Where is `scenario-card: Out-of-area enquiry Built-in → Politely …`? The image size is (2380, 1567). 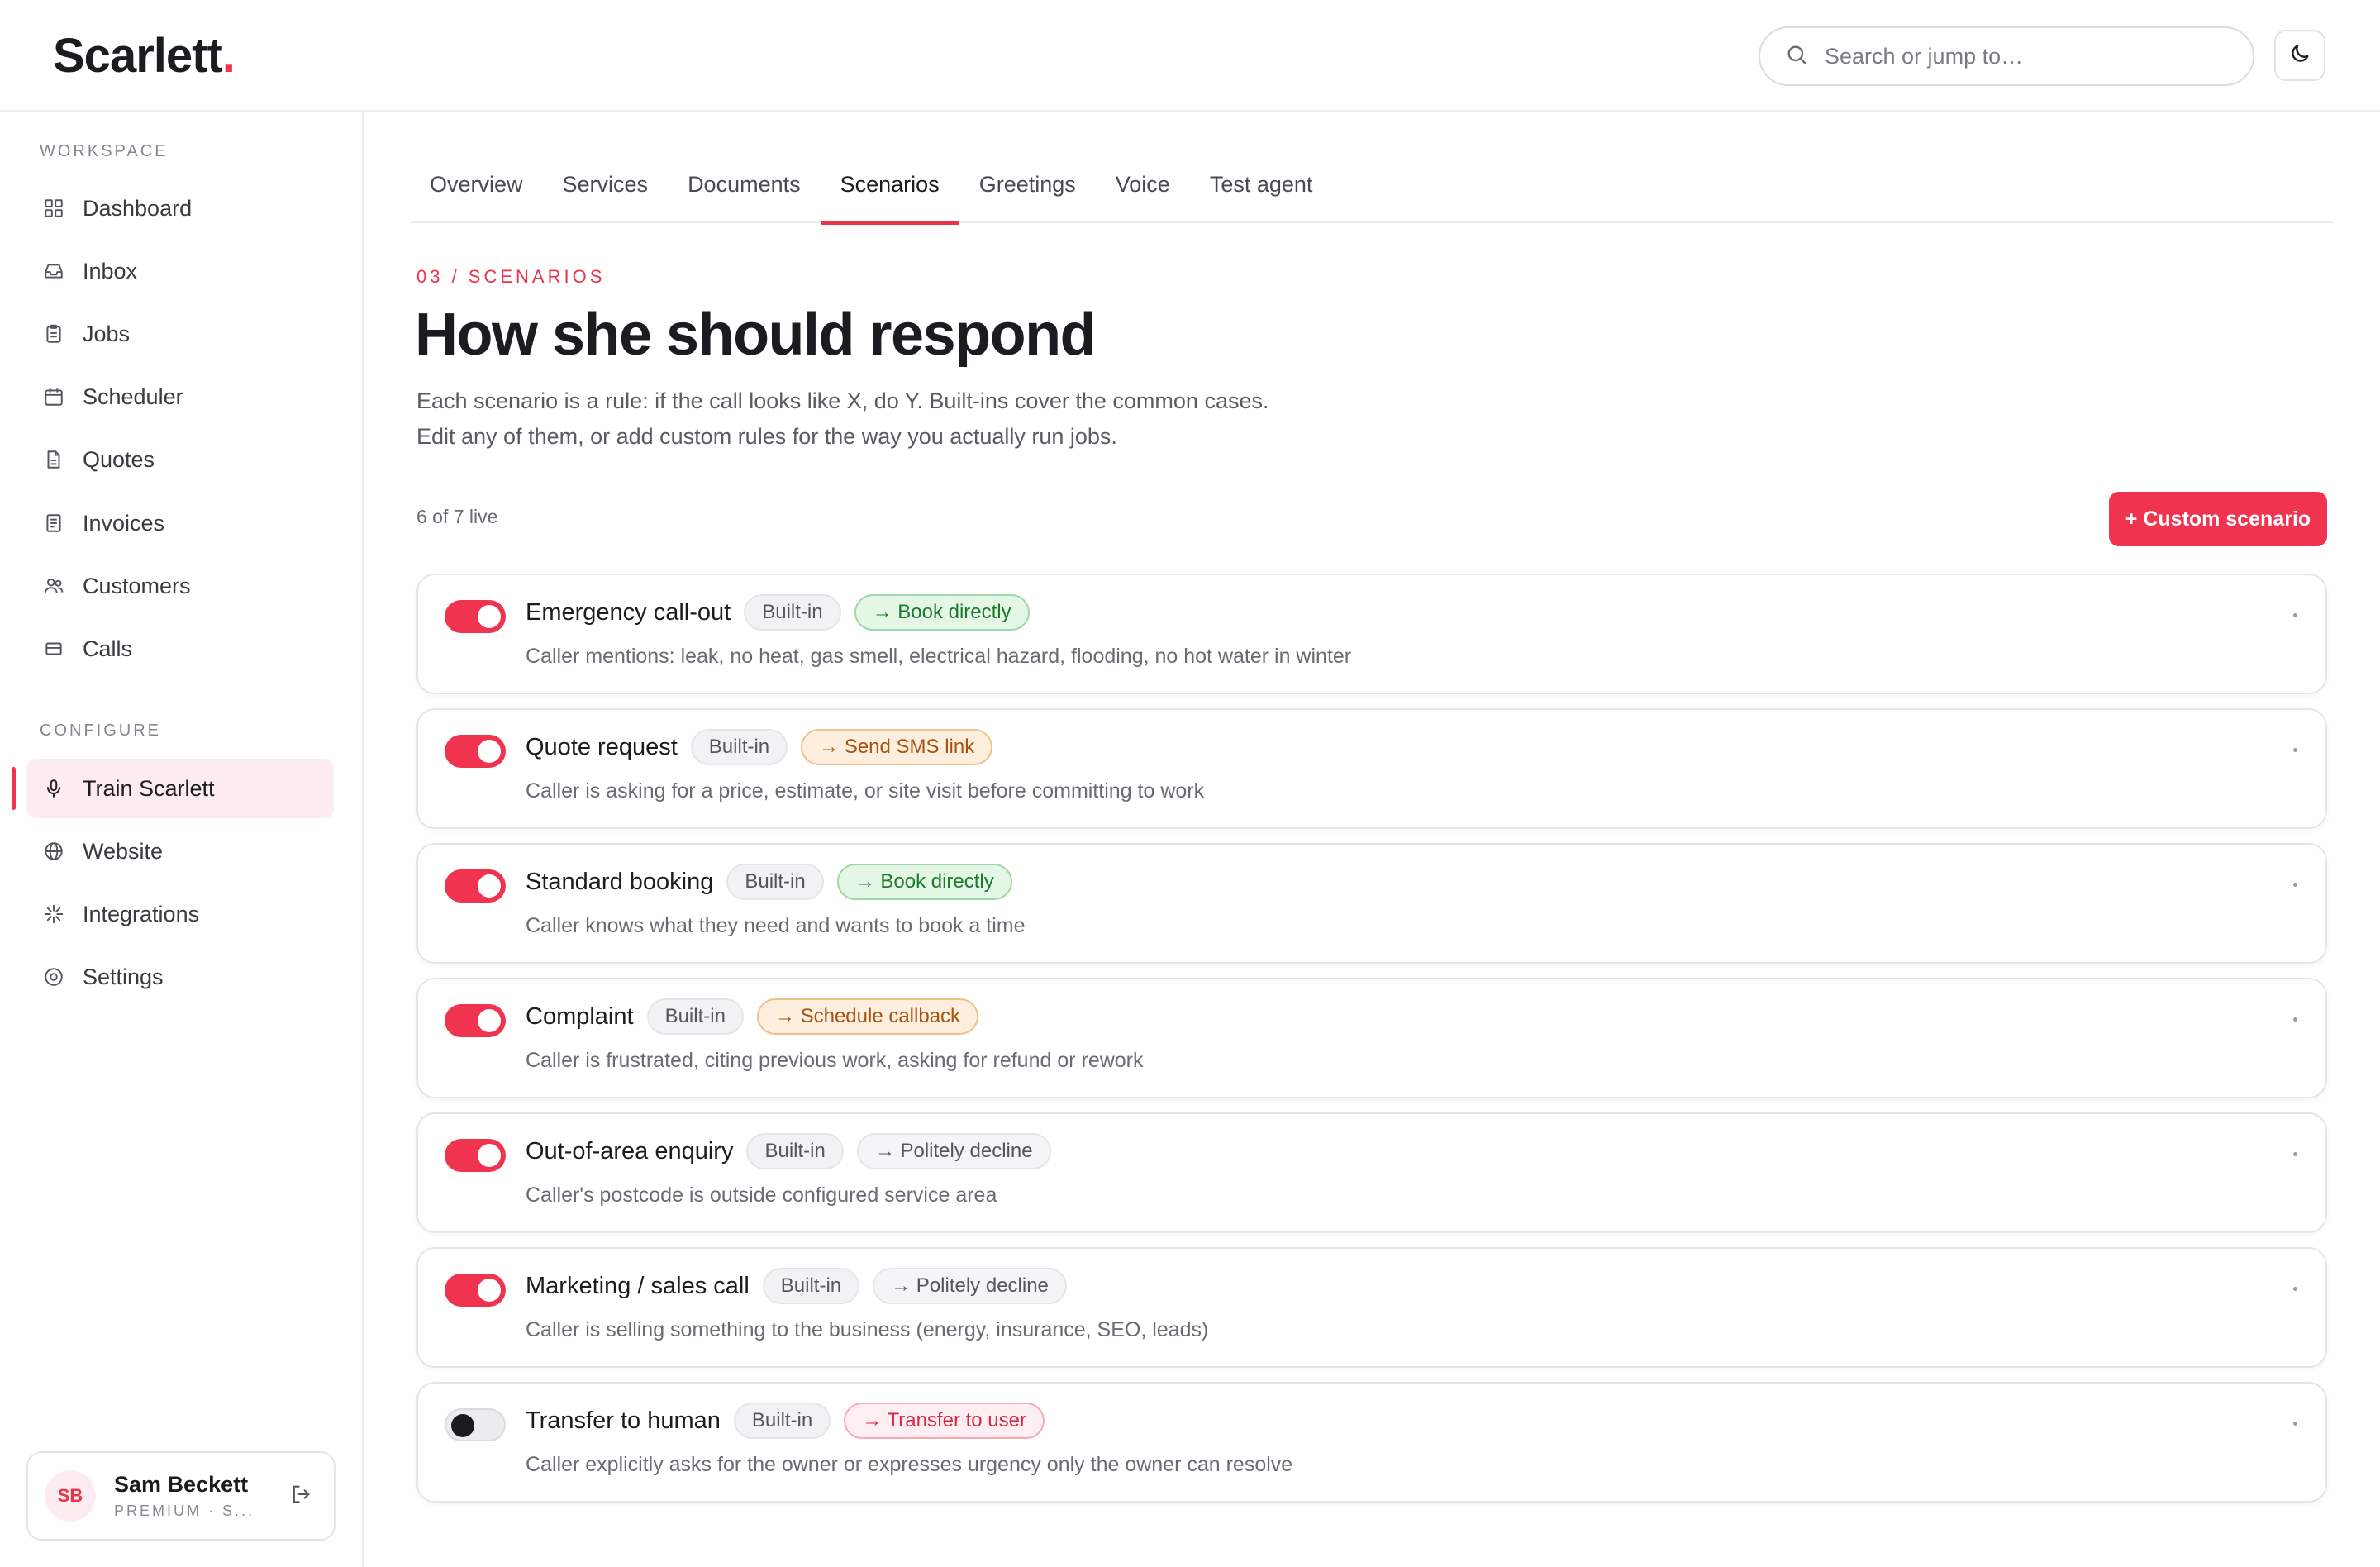
scenario-card: Out-of-area enquiry Built-in → Politely … is located at coordinates (1371, 1172).